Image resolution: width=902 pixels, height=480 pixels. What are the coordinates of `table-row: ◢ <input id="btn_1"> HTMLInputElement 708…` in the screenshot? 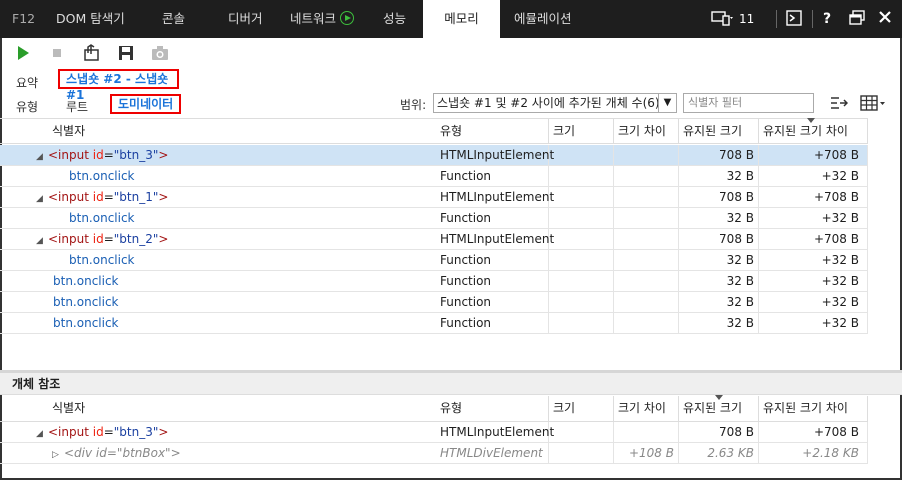 It's located at (434, 197).